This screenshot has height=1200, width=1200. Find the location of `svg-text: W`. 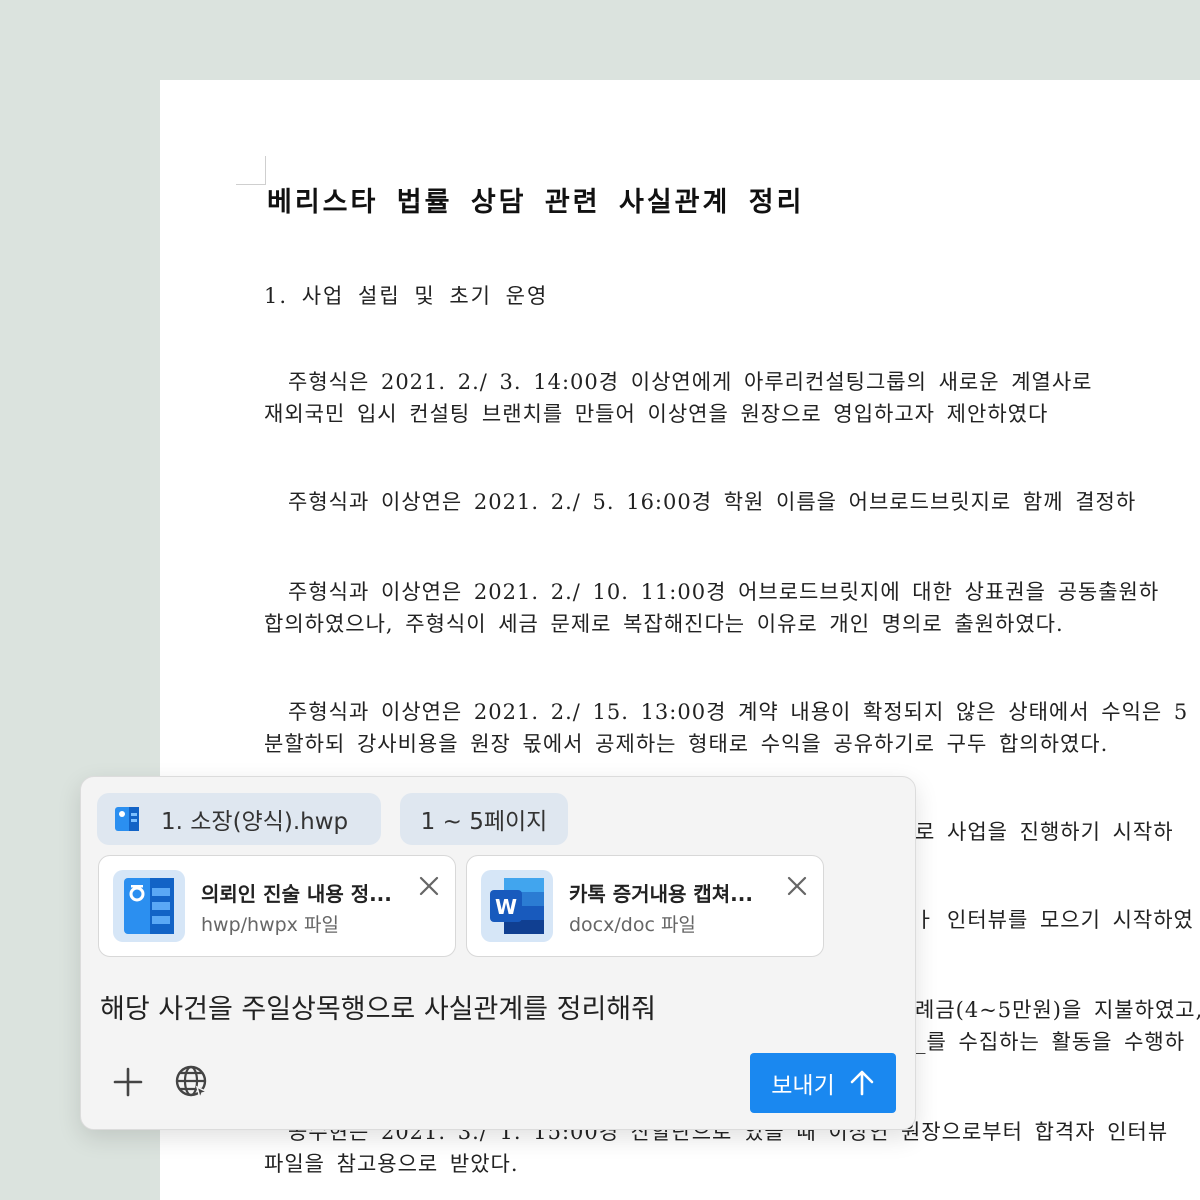

svg-text: W is located at coordinates (506, 907).